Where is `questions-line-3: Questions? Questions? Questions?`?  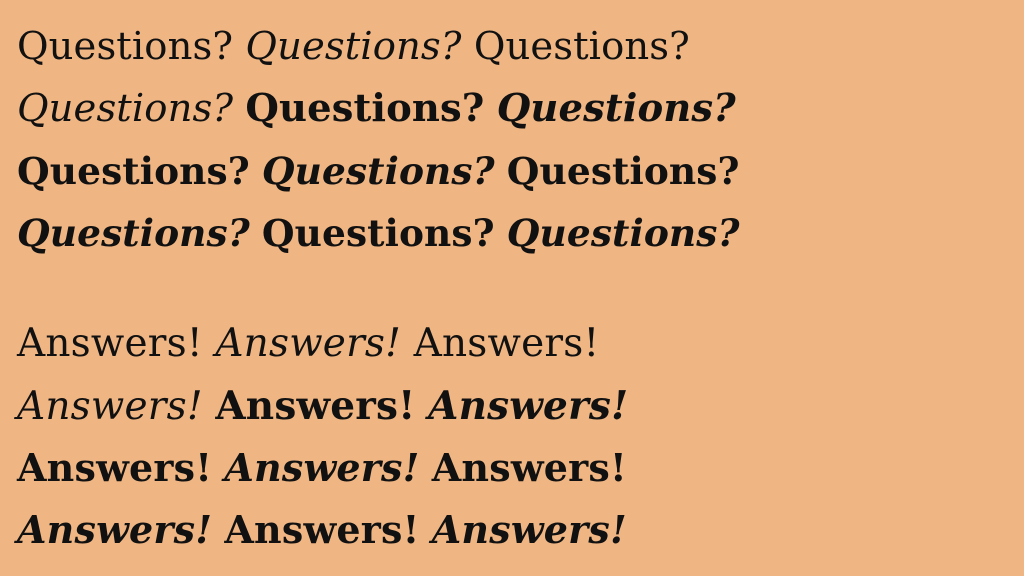 questions-line-3: Questions? Questions? Questions? is located at coordinates (378, 171).